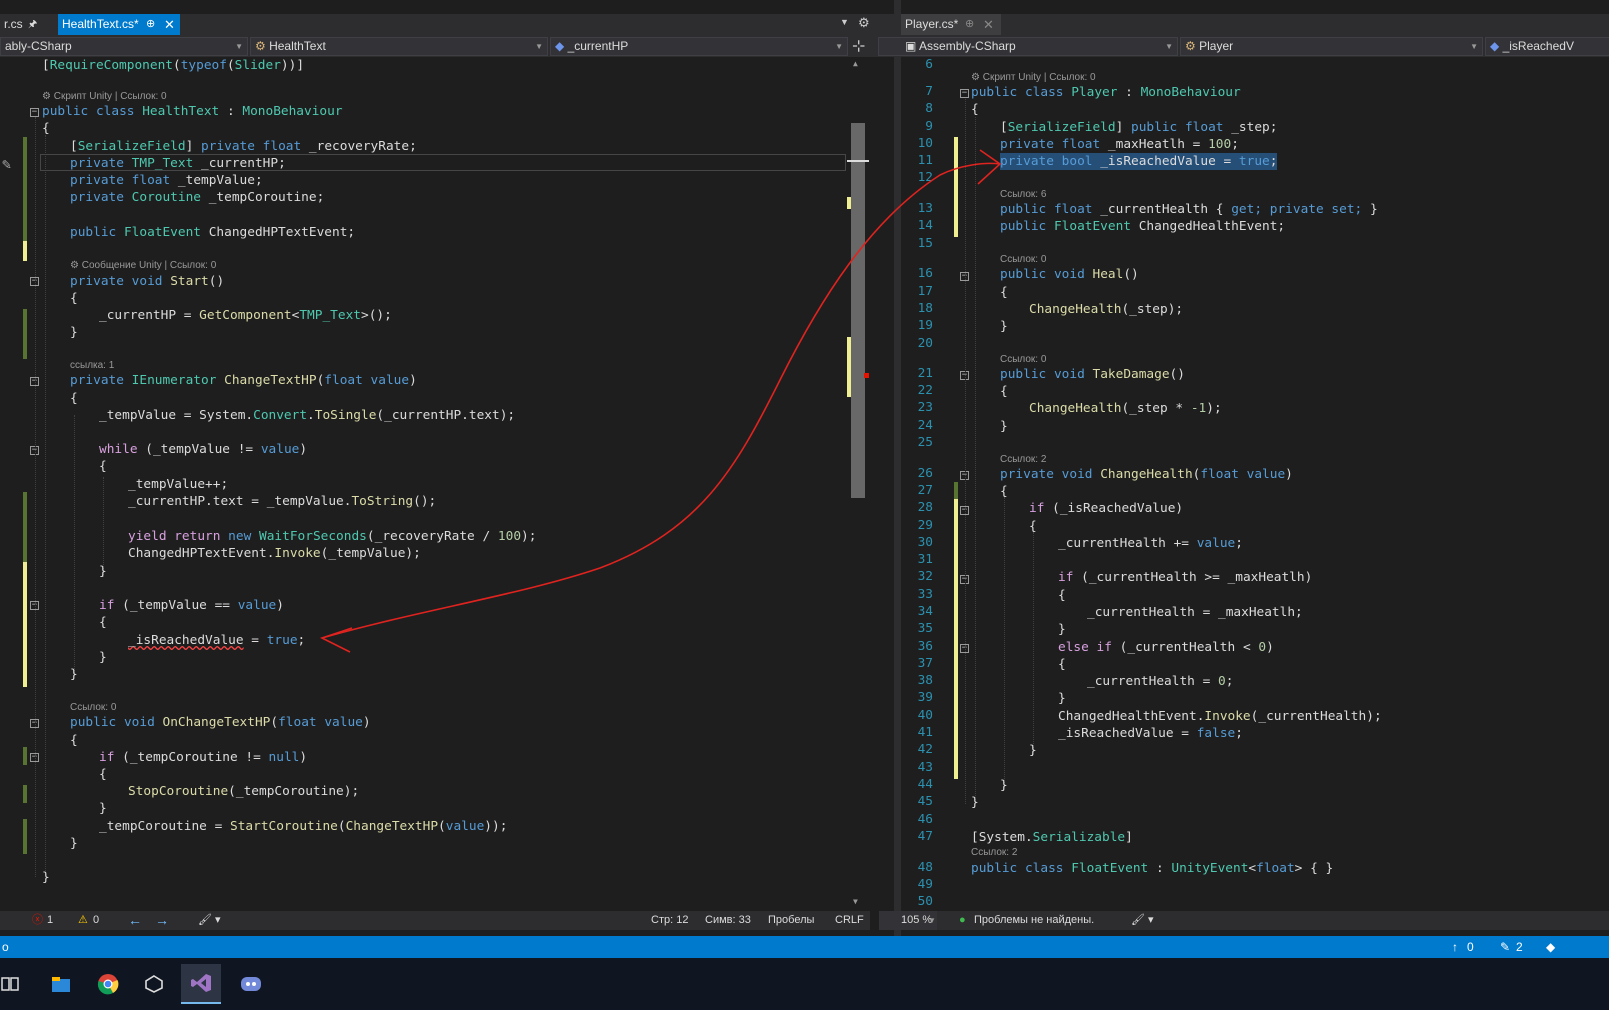  What do you see at coordinates (1255, 24) in the screenshot?
I see `right-tab-bar: Player.cs* ⊕ ✕` at bounding box center [1255, 24].